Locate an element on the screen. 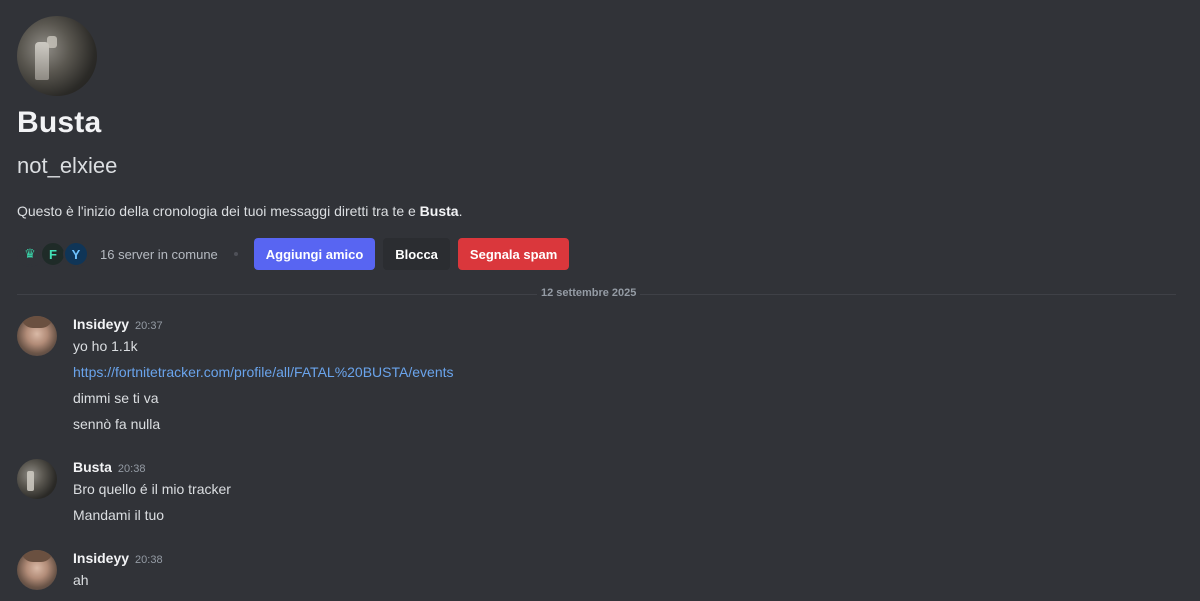 This screenshot has height=601, width=1200. avatar-figure-head is located at coordinates (52, 42).